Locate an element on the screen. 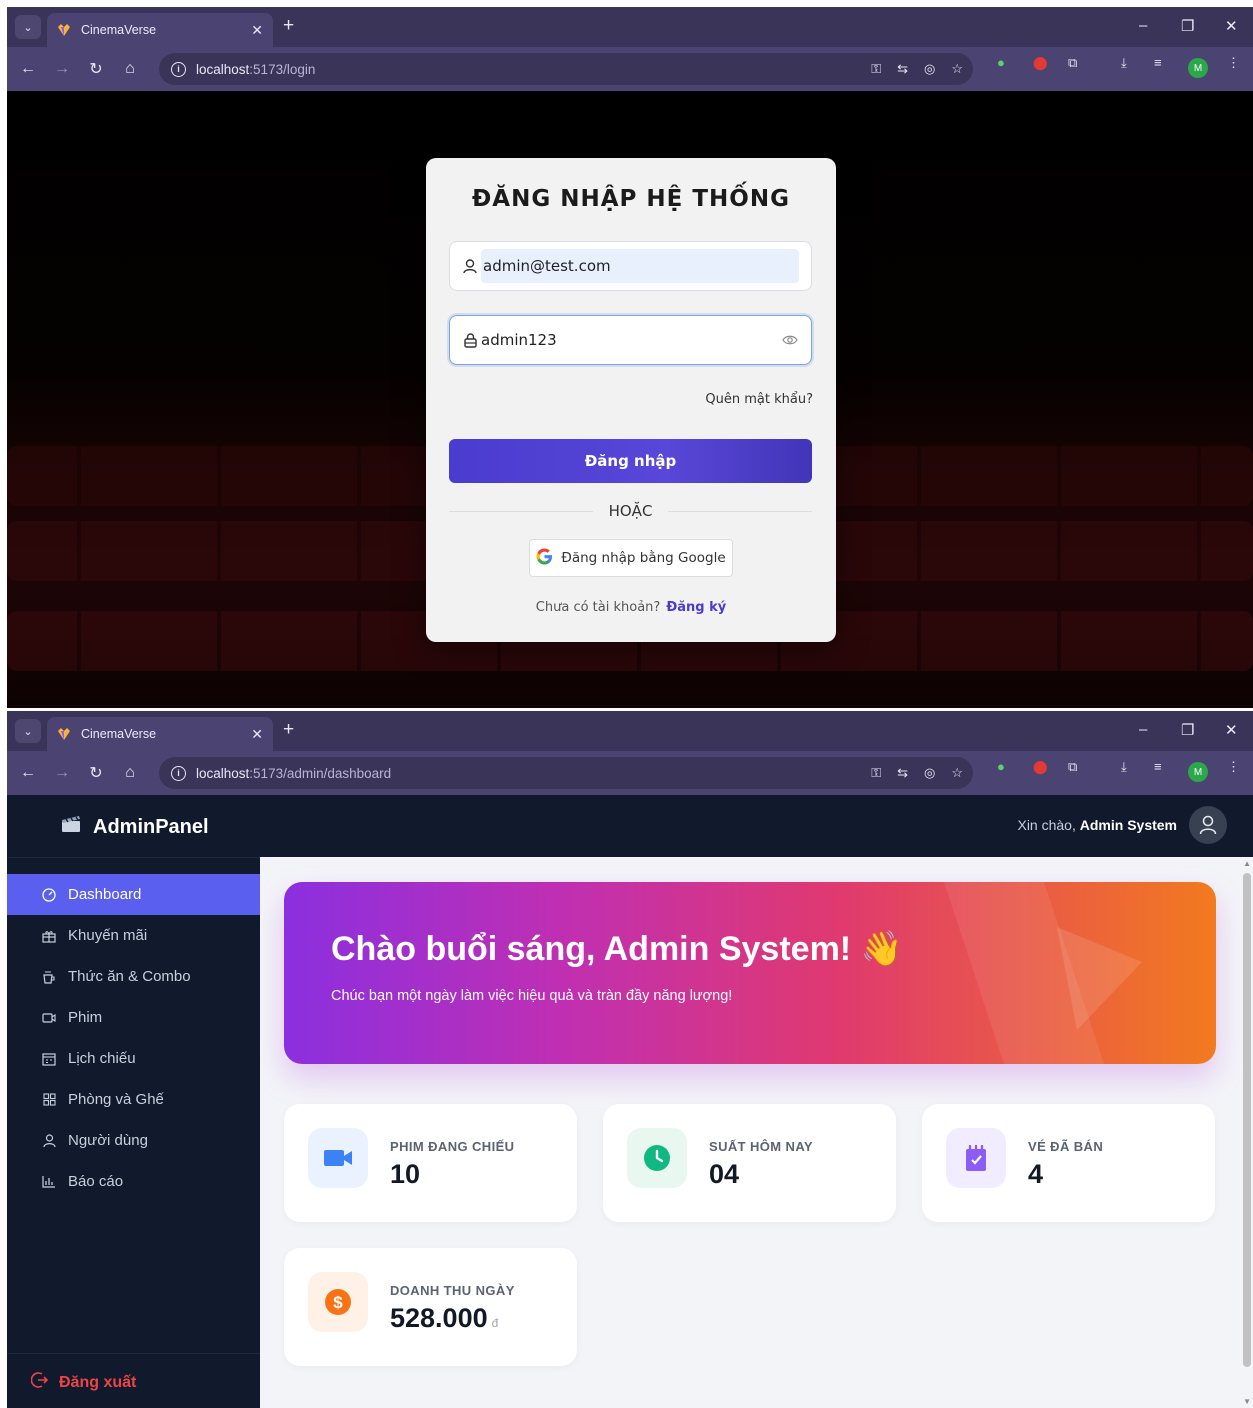 This screenshot has height=1408, width=1253. logout-button: Đăng xuất is located at coordinates (83, 1382).